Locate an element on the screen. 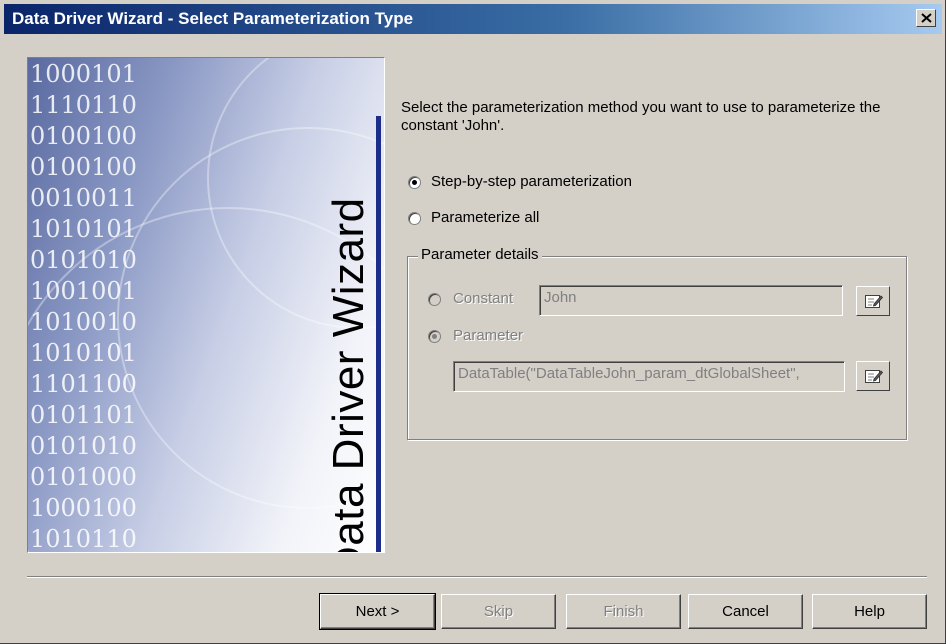 The width and height of the screenshot is (946, 644). skip-button: Skip is located at coordinates (498, 611).